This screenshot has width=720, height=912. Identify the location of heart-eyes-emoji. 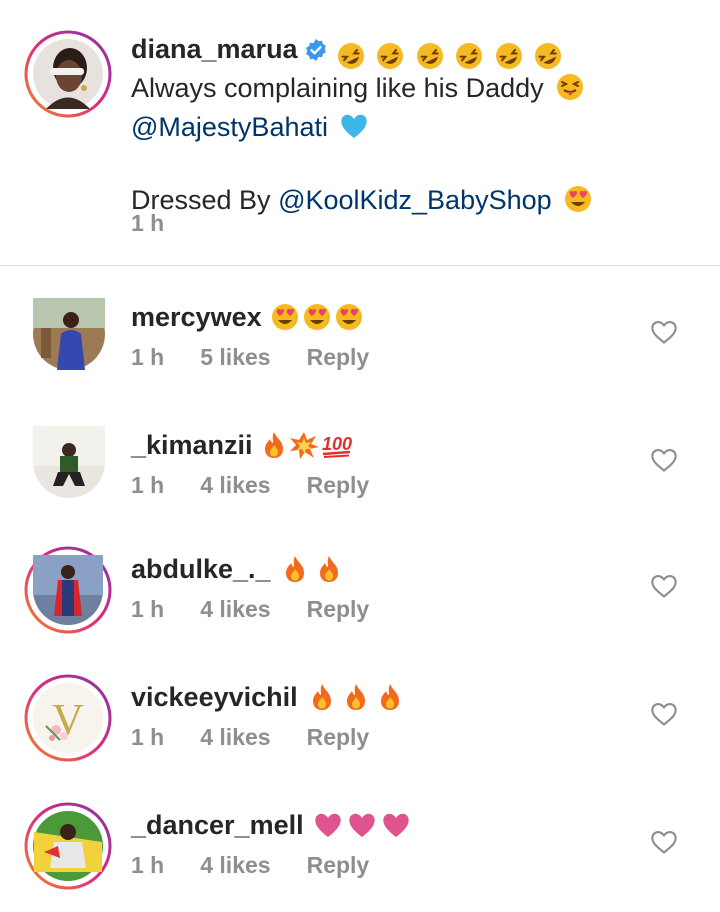
(578, 203).